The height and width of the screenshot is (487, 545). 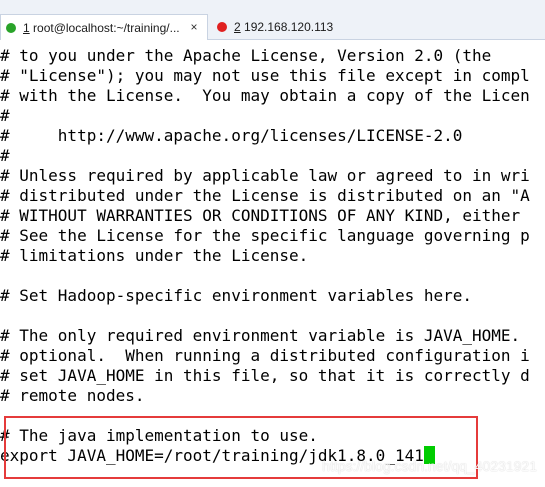 What do you see at coordinates (287, 27) in the screenshot?
I see `tab-title: 192.168.120.113` at bounding box center [287, 27].